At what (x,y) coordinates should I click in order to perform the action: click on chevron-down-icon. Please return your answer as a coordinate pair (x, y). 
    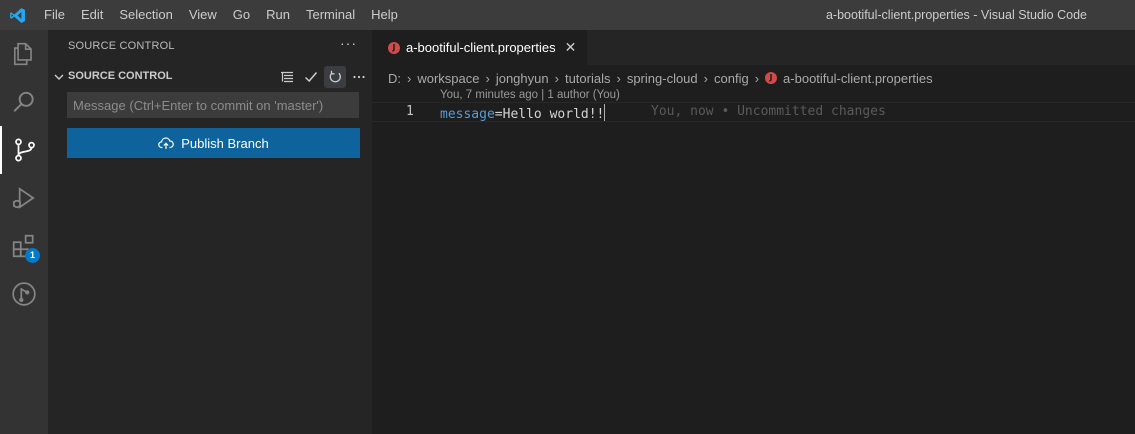
    Looking at the image, I should click on (59, 78).